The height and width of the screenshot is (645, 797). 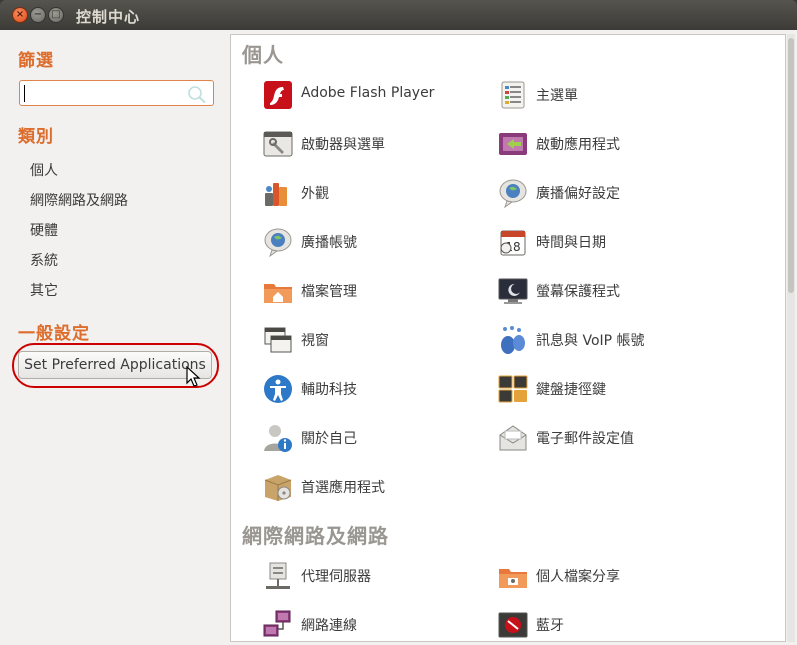 I want to click on item-personal-file-sharing: 個人檔案分享, so click(x=622, y=576).